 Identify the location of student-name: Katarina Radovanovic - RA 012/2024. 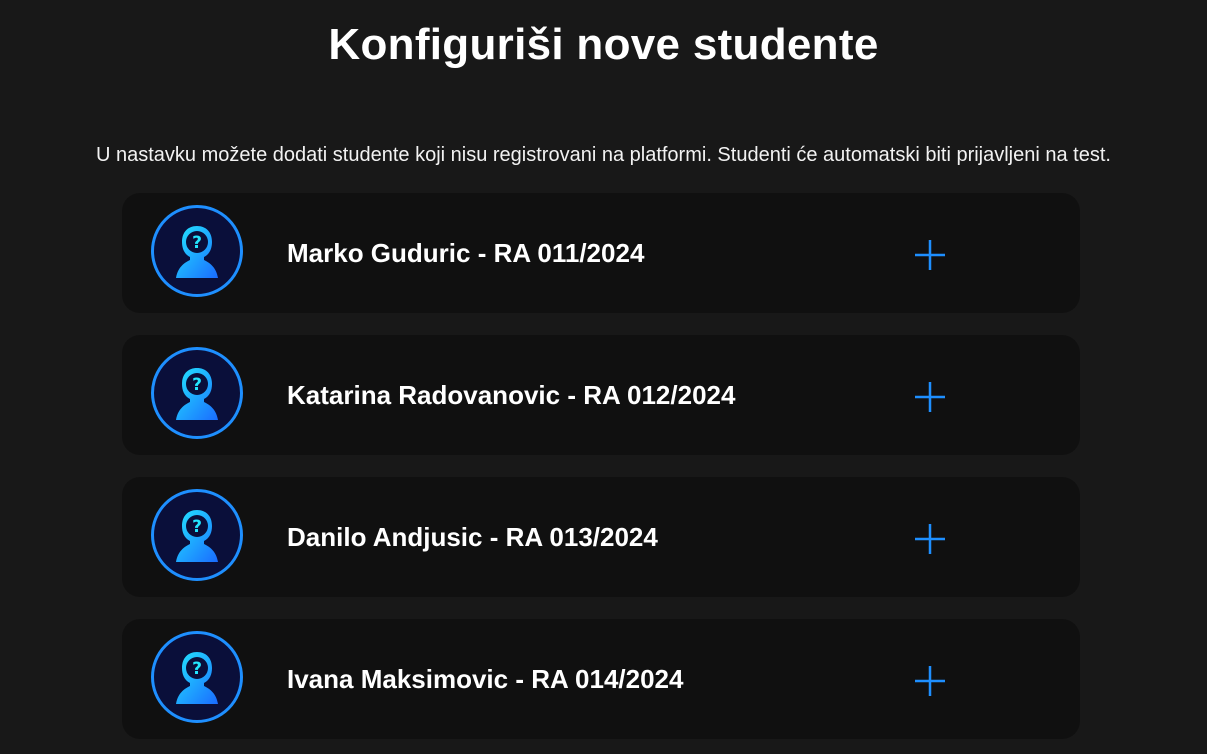
(511, 395).